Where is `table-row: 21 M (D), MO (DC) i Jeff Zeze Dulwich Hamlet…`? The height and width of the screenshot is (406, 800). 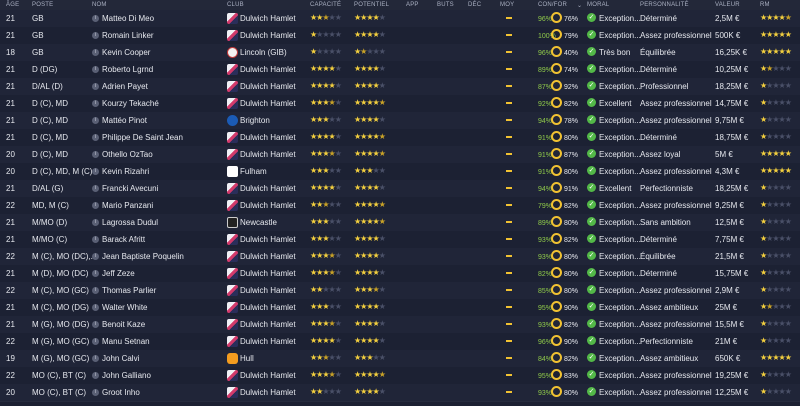 table-row: 21 M (D), MO (DC) i Jeff Zeze Dulwich Hamlet… is located at coordinates (400, 274).